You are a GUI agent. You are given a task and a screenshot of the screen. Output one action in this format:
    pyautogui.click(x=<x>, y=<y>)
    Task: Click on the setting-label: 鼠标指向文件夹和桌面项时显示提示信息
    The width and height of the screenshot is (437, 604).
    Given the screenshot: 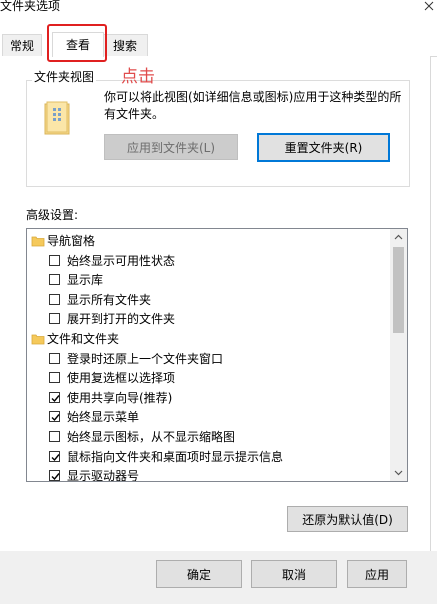 What is the action you would take?
    pyautogui.click(x=175, y=456)
    